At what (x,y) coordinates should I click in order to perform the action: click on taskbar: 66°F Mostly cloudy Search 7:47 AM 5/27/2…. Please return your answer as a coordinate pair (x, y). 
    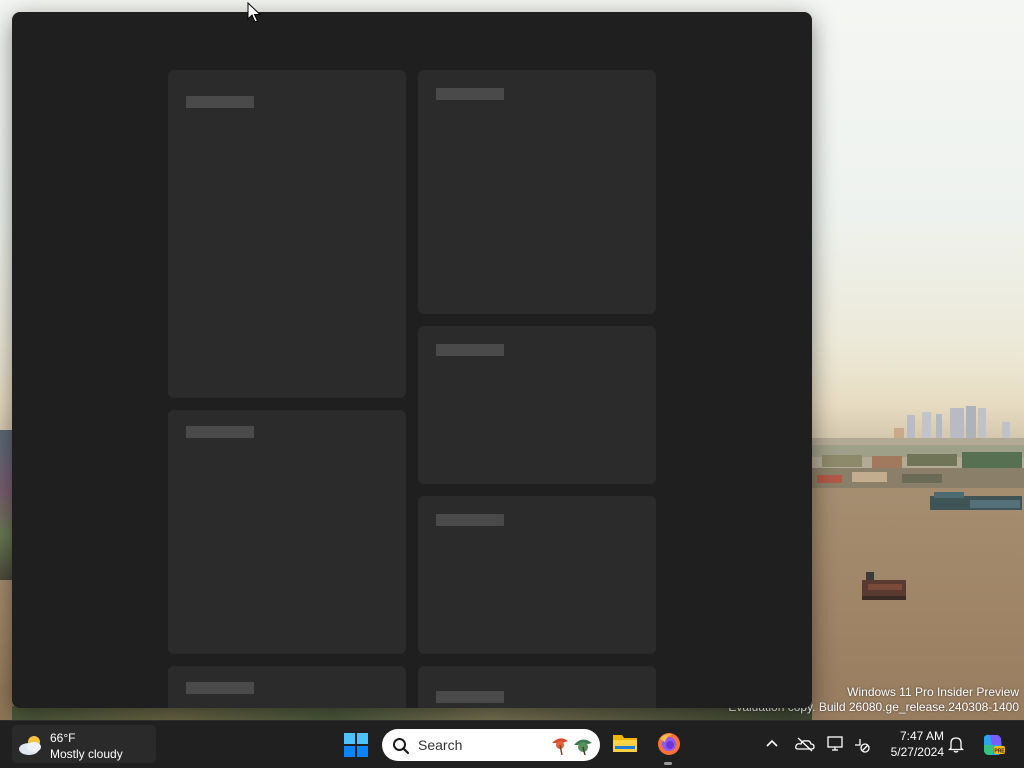
    Looking at the image, I should click on (512, 744).